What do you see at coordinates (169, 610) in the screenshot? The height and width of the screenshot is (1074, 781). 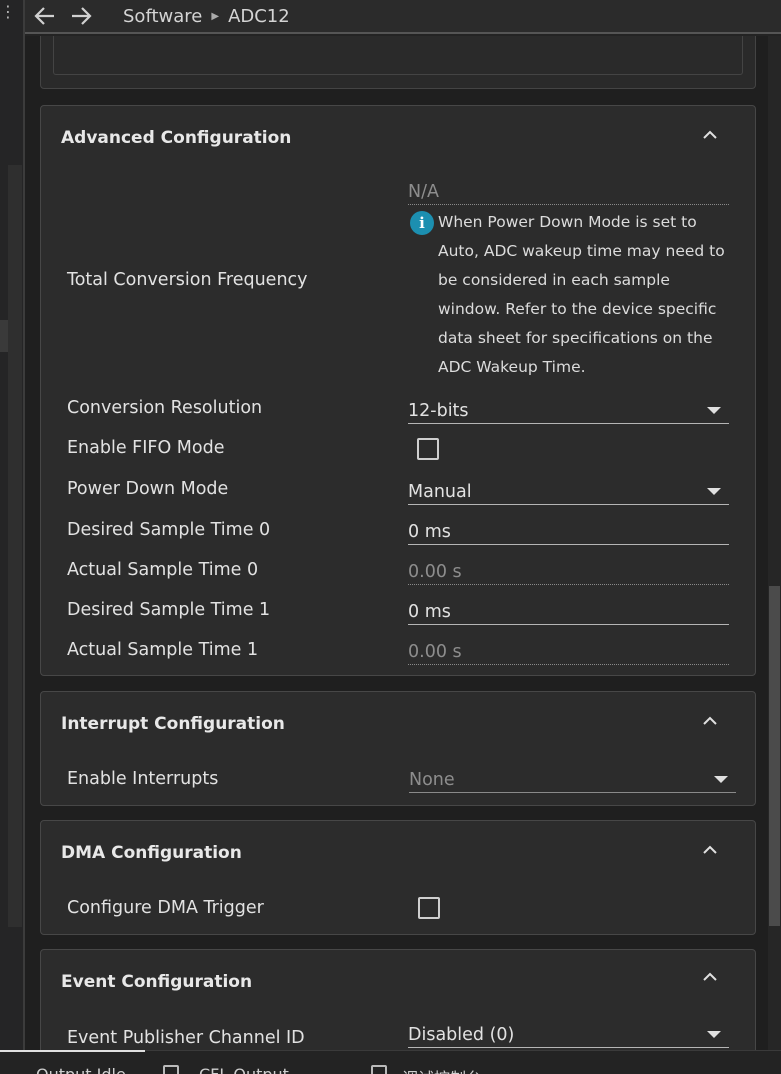 I see `desired-sample-time-1-label: Desired Sample Time 1` at bounding box center [169, 610].